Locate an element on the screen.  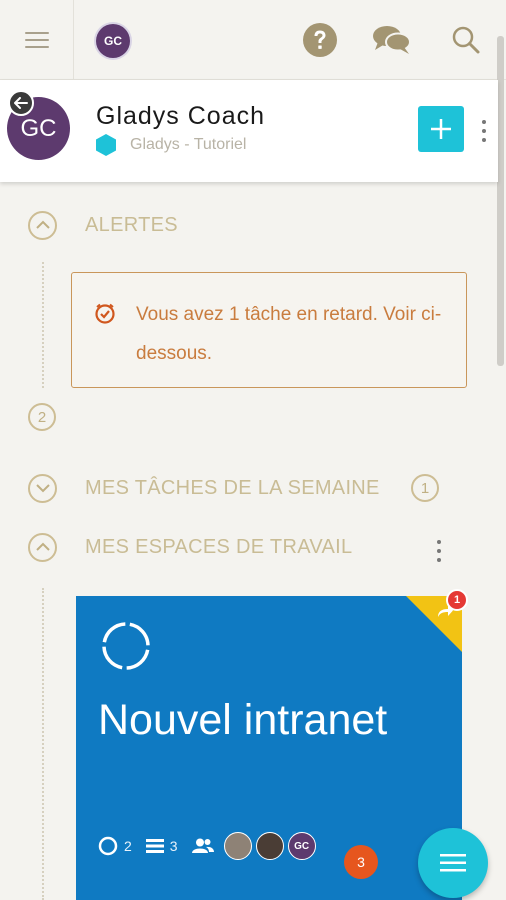
alerts-count: 2 is located at coordinates (42, 417).